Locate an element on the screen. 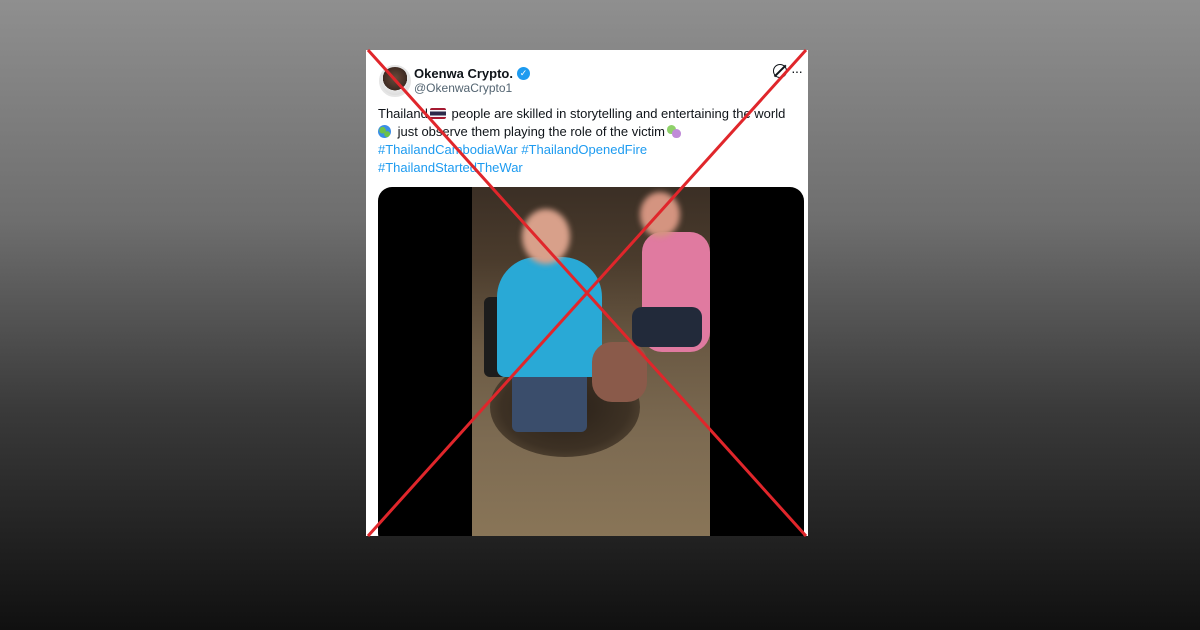  tweet-actions: ··· is located at coordinates (788, 71).